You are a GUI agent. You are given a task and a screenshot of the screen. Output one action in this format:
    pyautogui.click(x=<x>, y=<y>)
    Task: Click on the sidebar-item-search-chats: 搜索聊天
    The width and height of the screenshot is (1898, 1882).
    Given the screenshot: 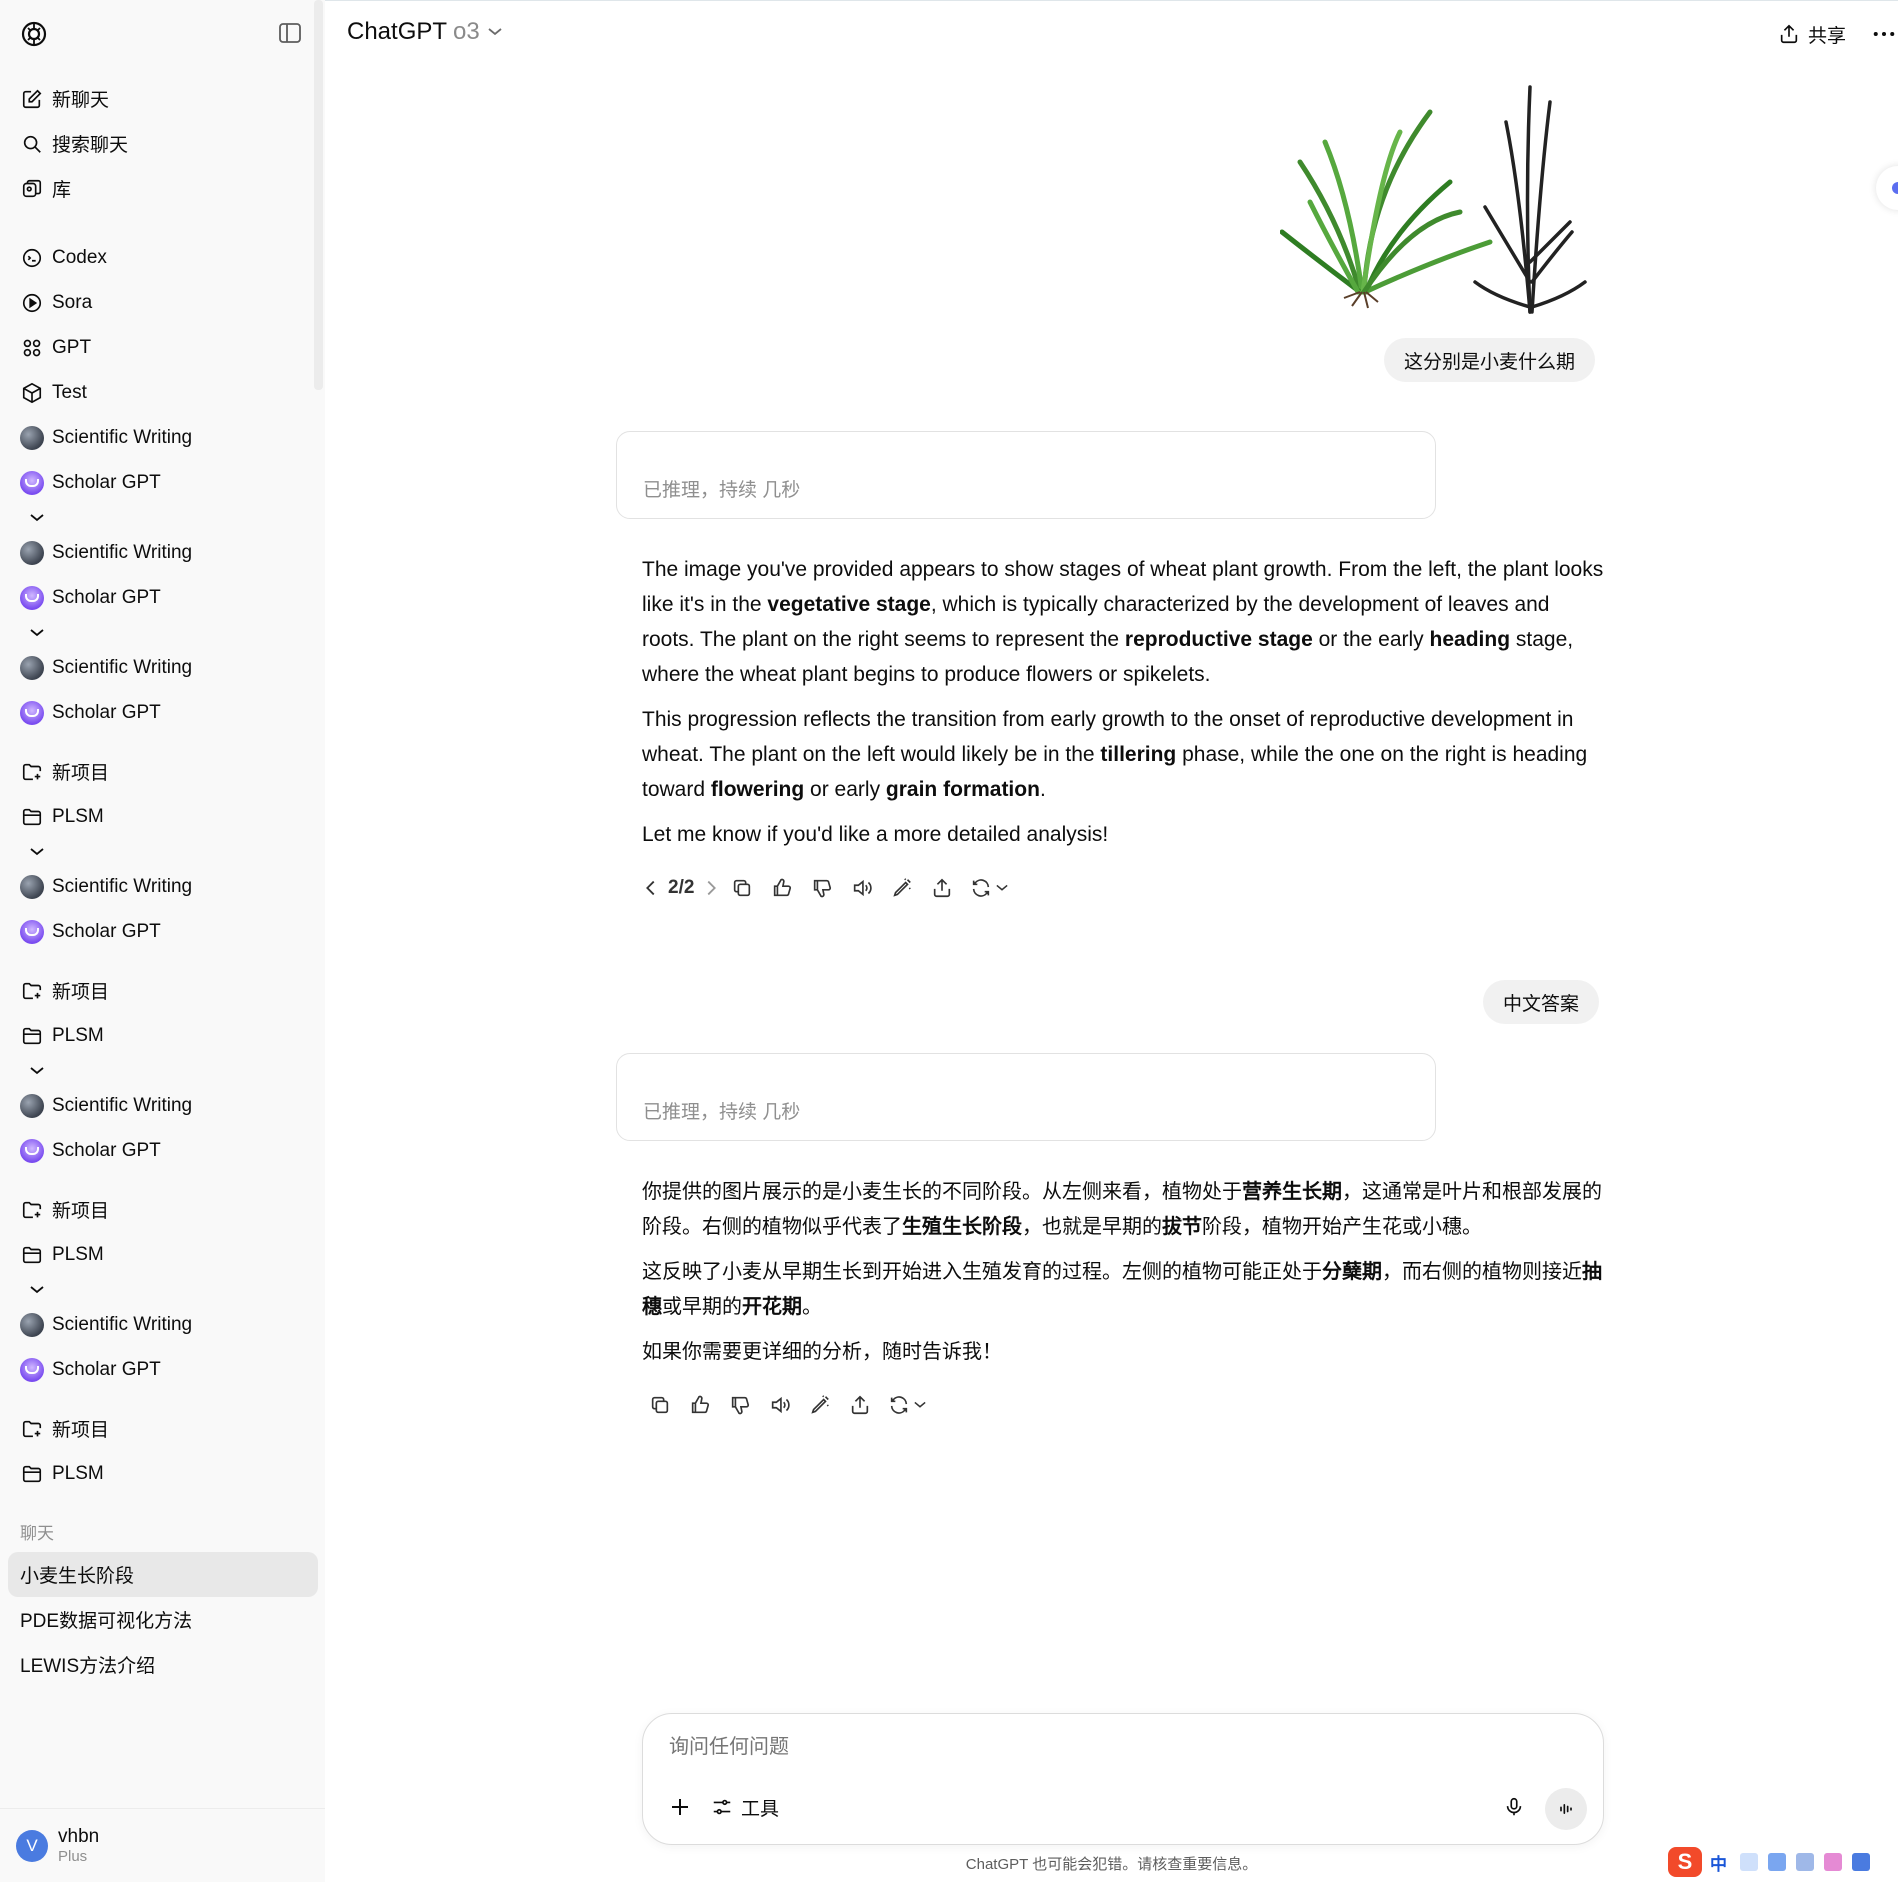 What is the action you would take?
    pyautogui.click(x=163, y=143)
    